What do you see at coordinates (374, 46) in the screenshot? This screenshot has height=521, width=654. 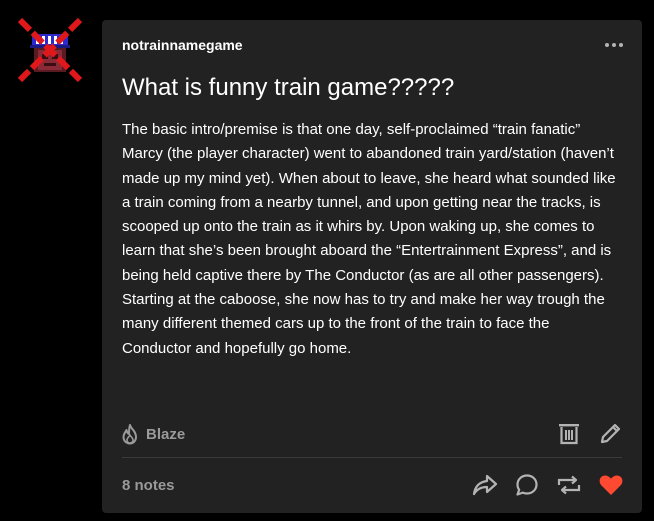 I see `post-header: notrainnamegame` at bounding box center [374, 46].